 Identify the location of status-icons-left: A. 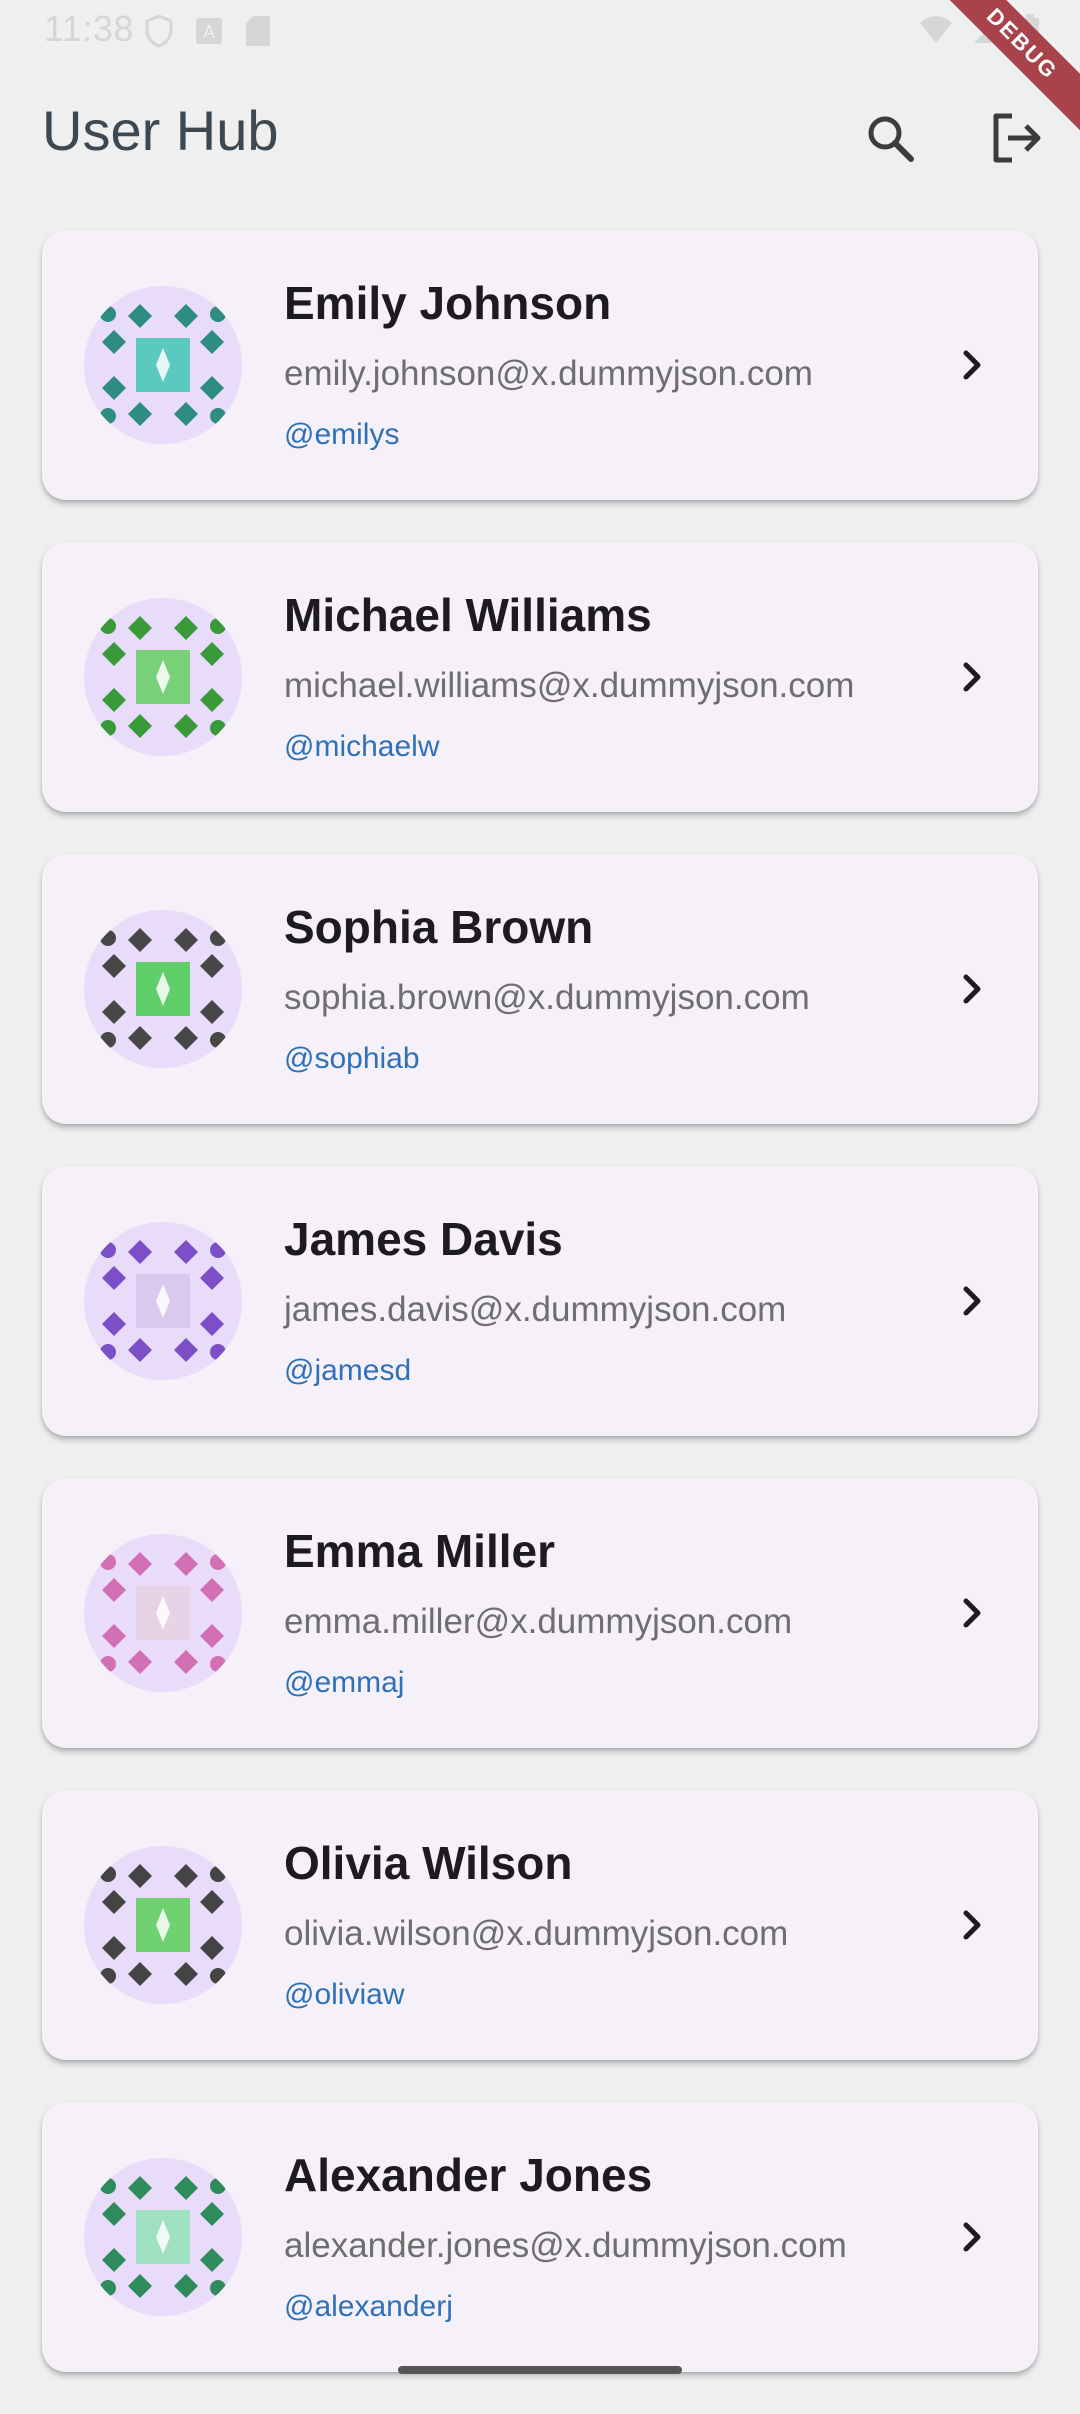
(208, 31).